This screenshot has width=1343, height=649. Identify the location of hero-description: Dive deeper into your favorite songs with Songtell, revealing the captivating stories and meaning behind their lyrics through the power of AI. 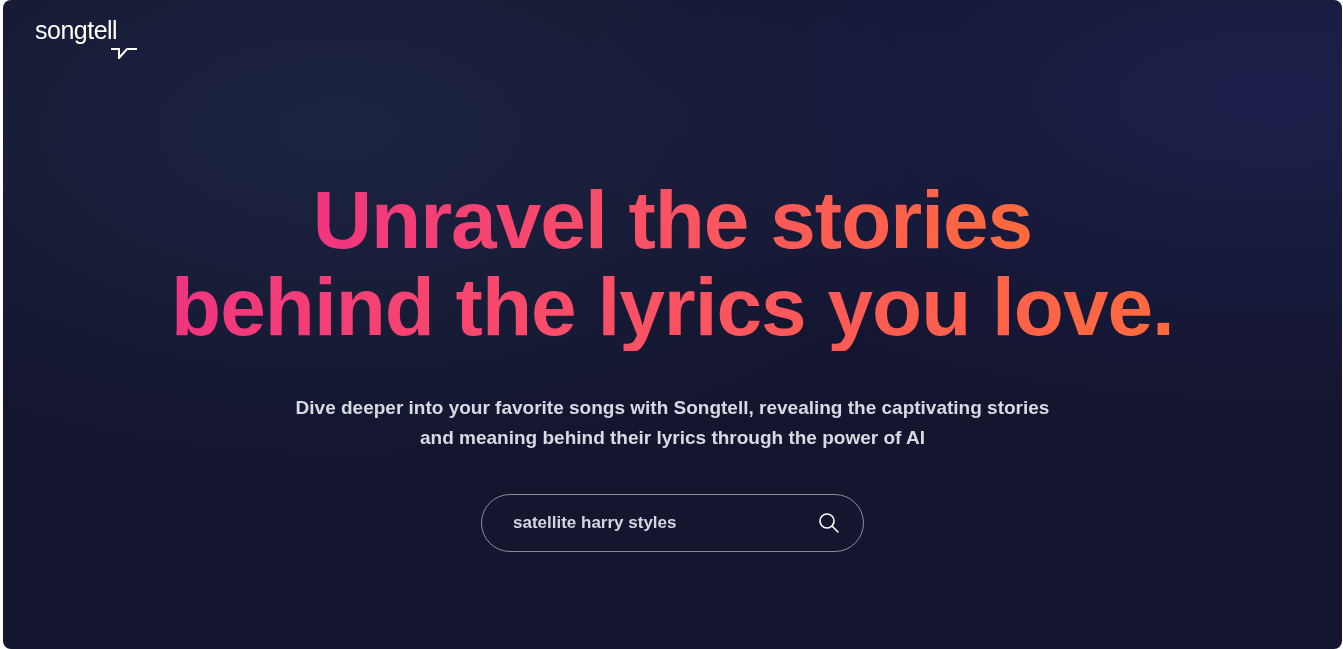
(672, 423).